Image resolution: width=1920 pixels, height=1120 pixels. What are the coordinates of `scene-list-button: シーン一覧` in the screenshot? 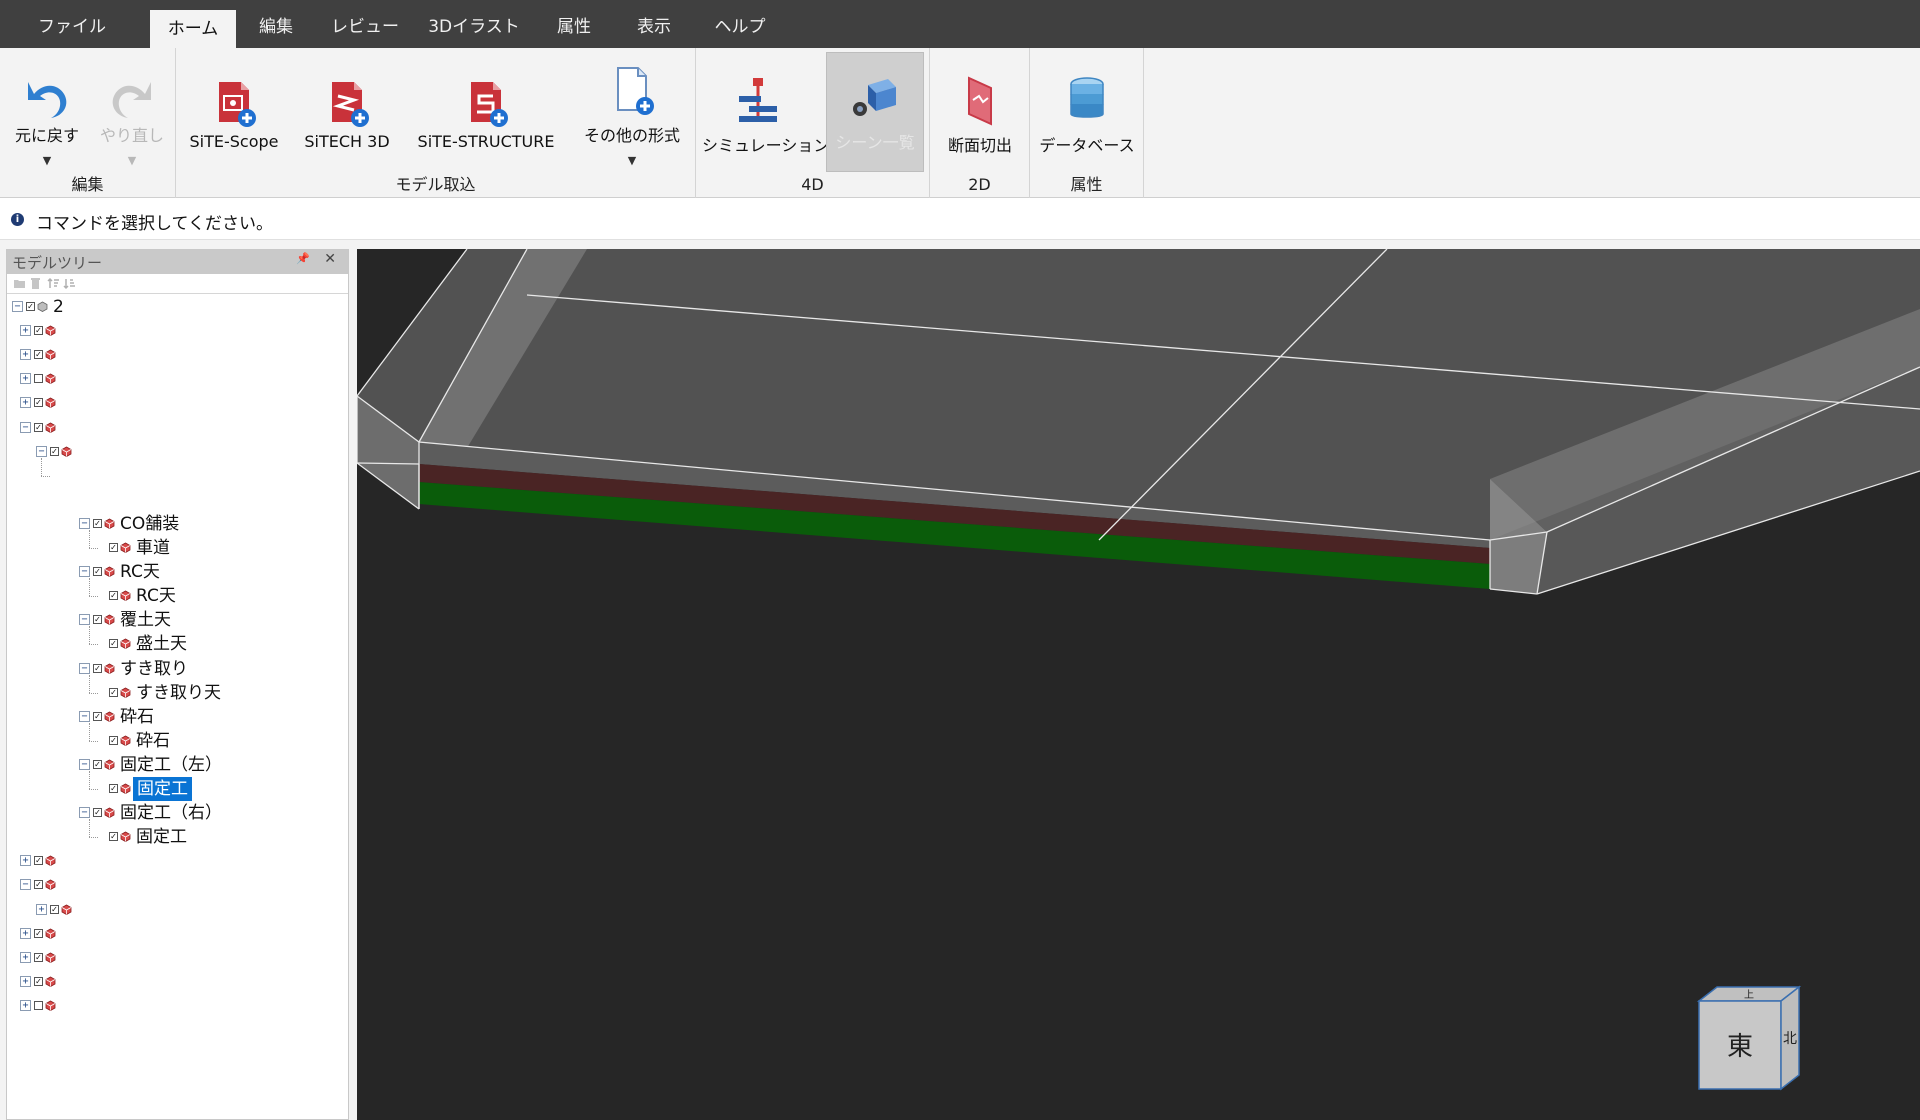 It's located at (875, 112).